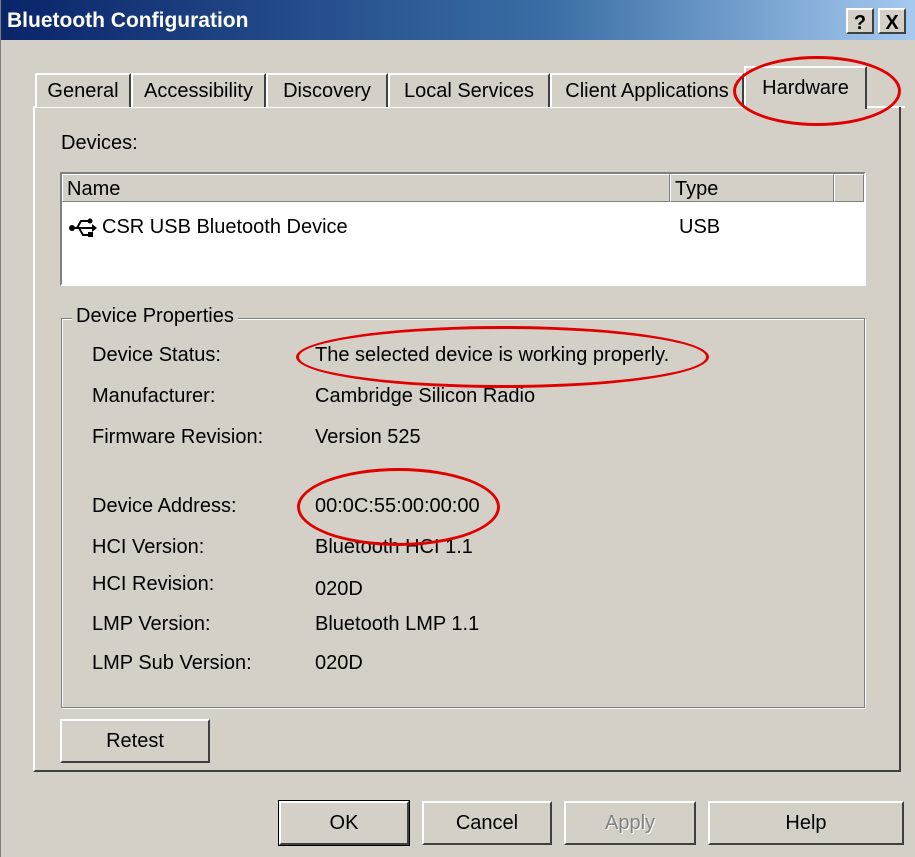 This screenshot has height=857, width=915. I want to click on firmware-revision-label: Firmware Revision:, so click(178, 437).